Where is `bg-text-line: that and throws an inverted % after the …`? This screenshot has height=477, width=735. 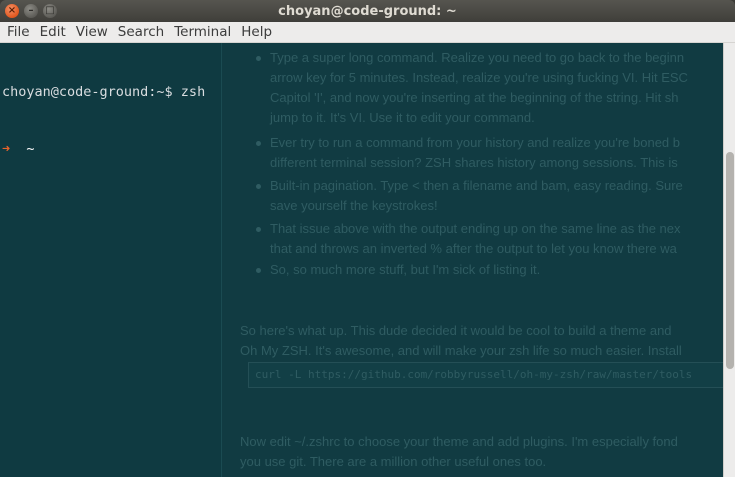 bg-text-line: that and throws an inverted % after the … is located at coordinates (473, 248).